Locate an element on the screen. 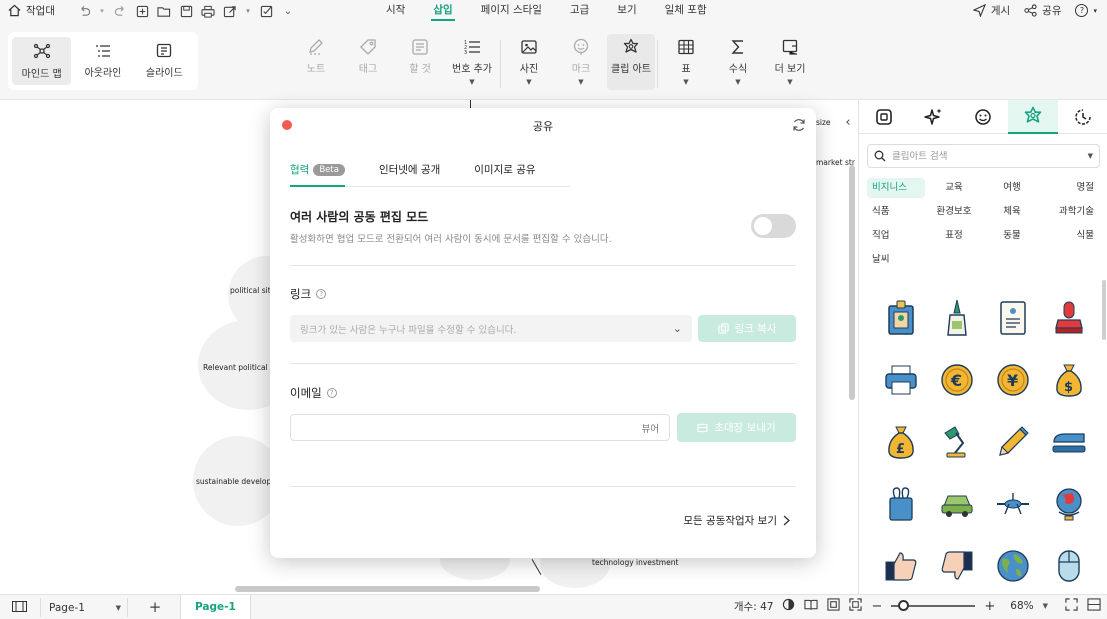  canvas-vertical-scrollbar is located at coordinates (852, 282).